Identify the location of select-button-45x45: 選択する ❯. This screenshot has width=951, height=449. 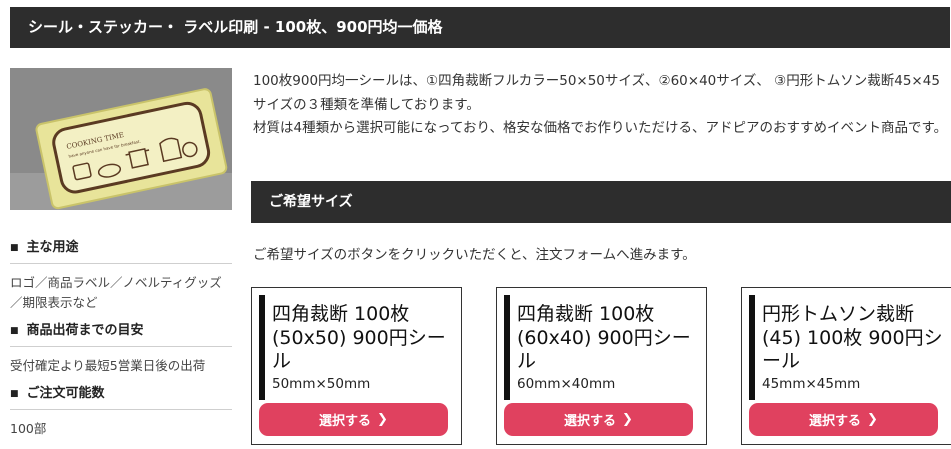
(843, 419).